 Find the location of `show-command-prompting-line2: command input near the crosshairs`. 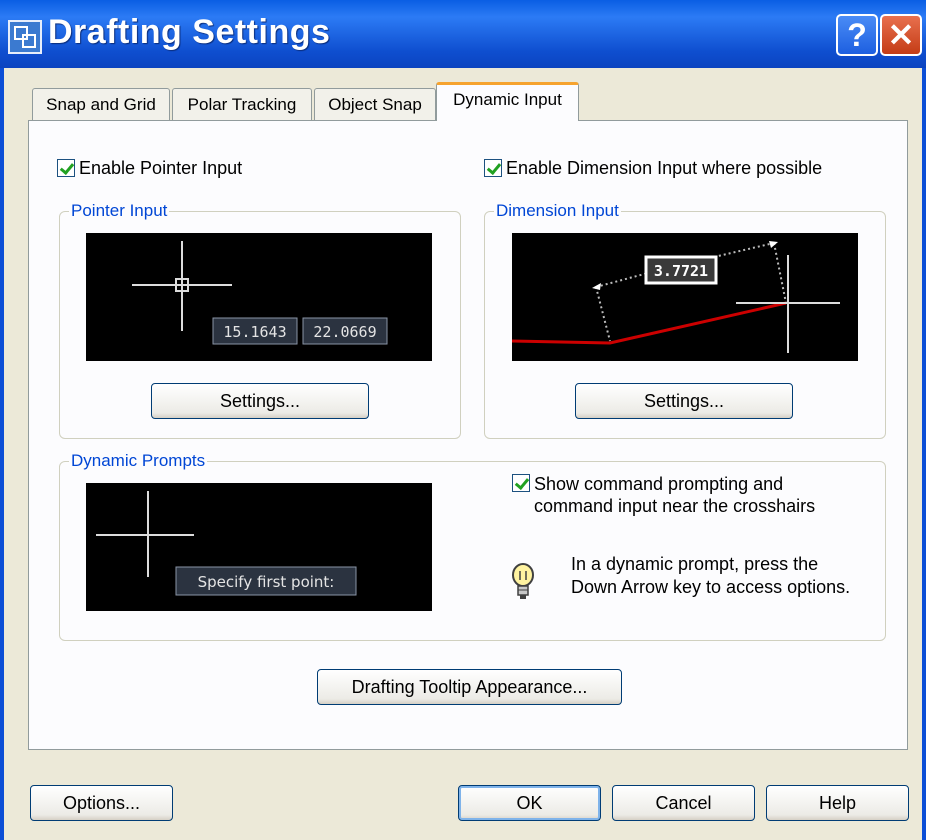

show-command-prompting-line2: command input near the crosshairs is located at coordinates (675, 506).